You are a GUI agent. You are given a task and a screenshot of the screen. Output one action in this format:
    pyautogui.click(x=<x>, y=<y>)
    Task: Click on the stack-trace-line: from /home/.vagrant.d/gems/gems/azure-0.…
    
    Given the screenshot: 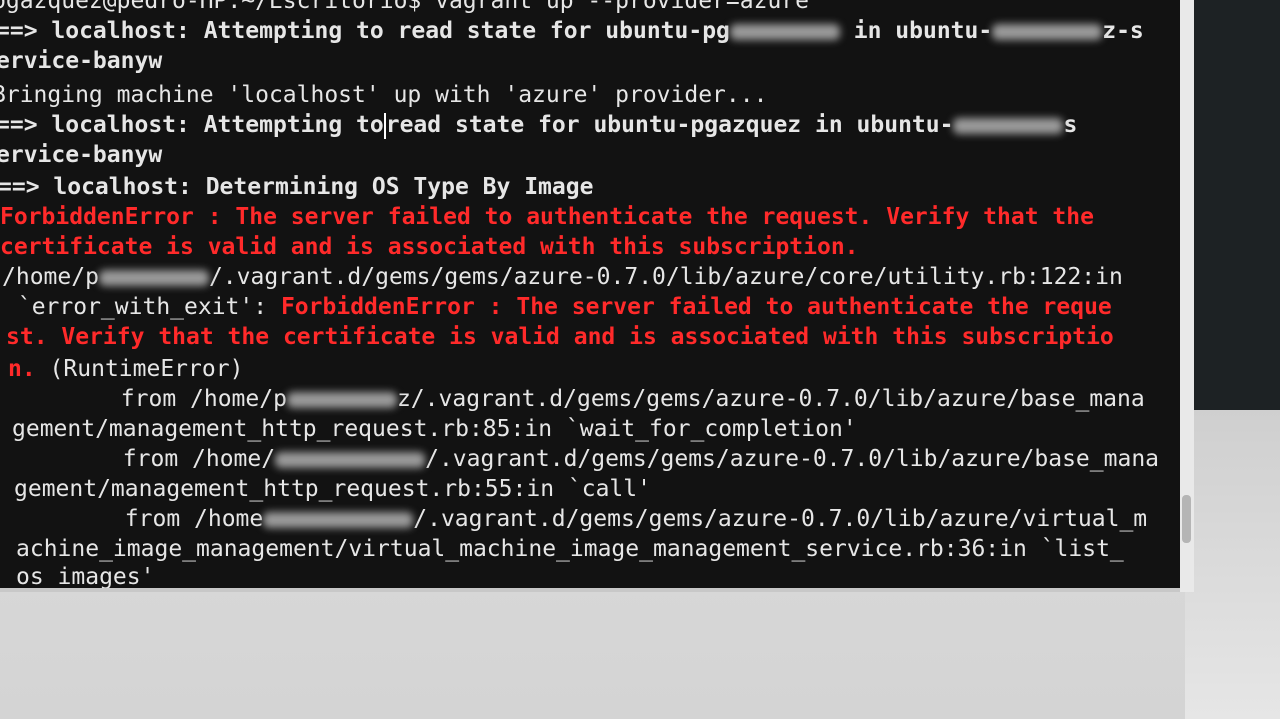 What is the action you would take?
    pyautogui.click(x=581, y=519)
    